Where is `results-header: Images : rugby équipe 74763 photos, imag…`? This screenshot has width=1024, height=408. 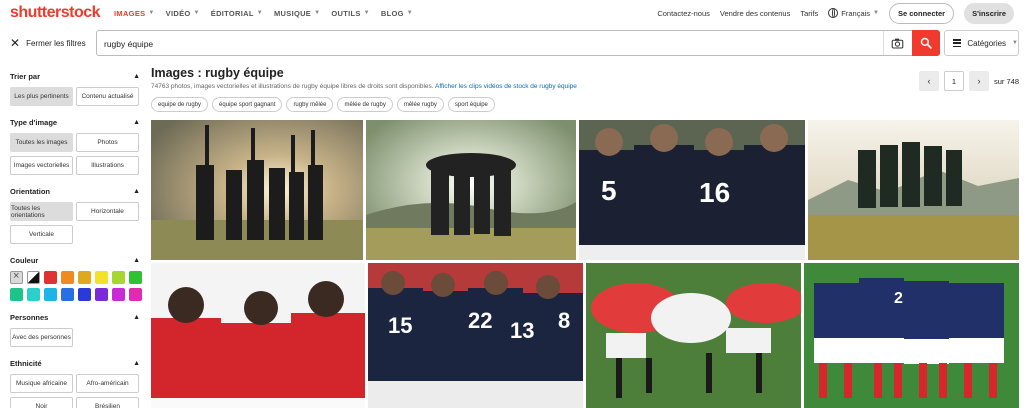
results-header: Images : rugby équipe 74763 photos, imag… is located at coordinates (585, 89).